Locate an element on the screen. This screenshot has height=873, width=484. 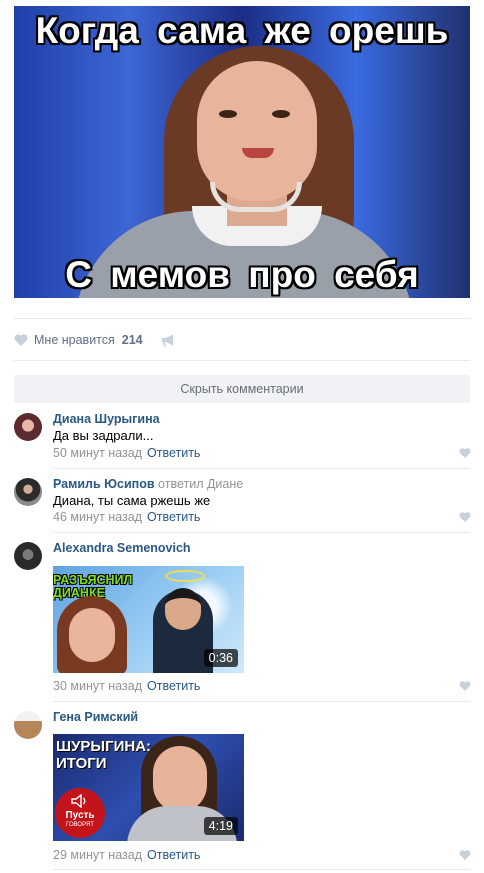
like-count: 214 is located at coordinates (132, 340).